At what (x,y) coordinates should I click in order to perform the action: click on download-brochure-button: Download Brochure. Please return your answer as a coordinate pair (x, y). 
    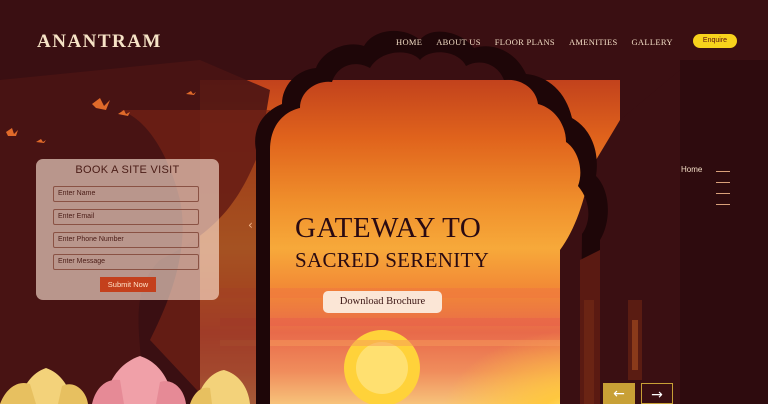
    Looking at the image, I should click on (382, 302).